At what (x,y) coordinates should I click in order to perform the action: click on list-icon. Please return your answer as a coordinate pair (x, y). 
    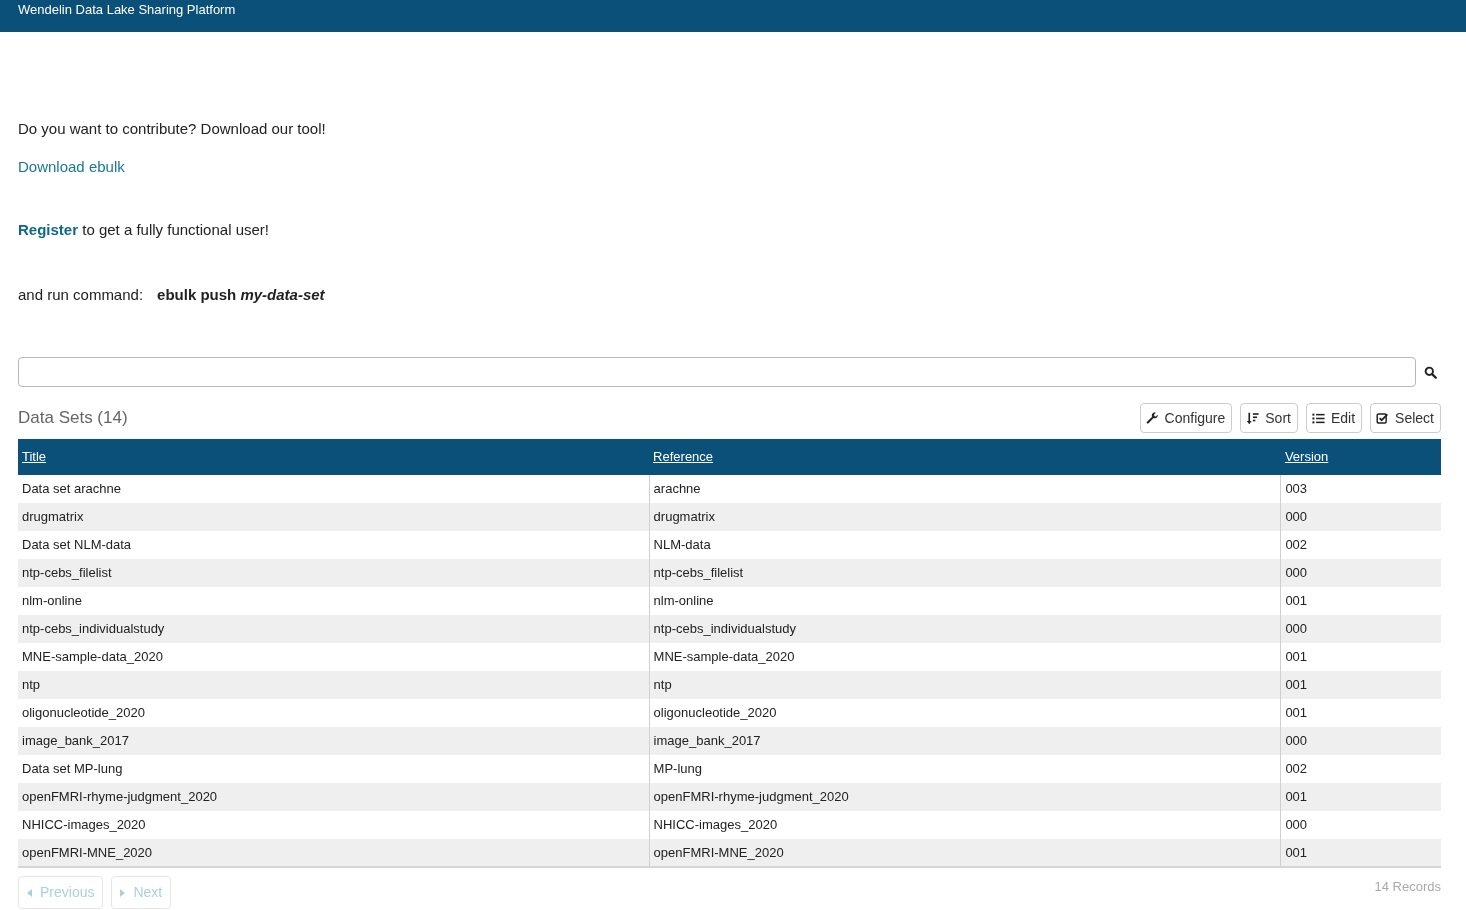
    Looking at the image, I should click on (1318, 418).